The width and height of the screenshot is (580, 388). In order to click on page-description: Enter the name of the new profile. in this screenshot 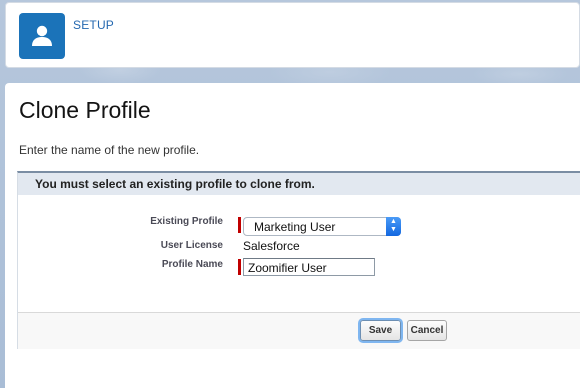, I will do `click(109, 150)`.